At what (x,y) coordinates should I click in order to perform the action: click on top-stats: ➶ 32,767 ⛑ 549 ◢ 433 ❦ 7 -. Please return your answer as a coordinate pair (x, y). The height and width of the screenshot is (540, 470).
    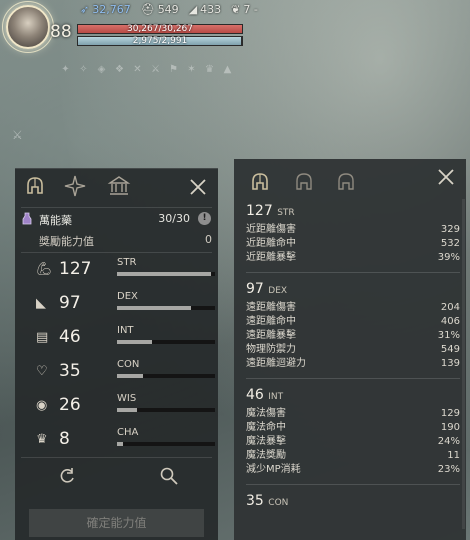
    Looking at the image, I should click on (169, 9).